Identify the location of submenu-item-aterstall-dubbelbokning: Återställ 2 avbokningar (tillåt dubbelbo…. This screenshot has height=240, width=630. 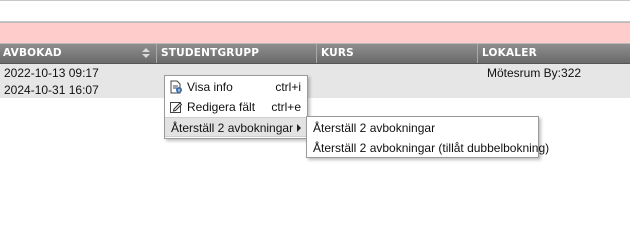
(428, 148).